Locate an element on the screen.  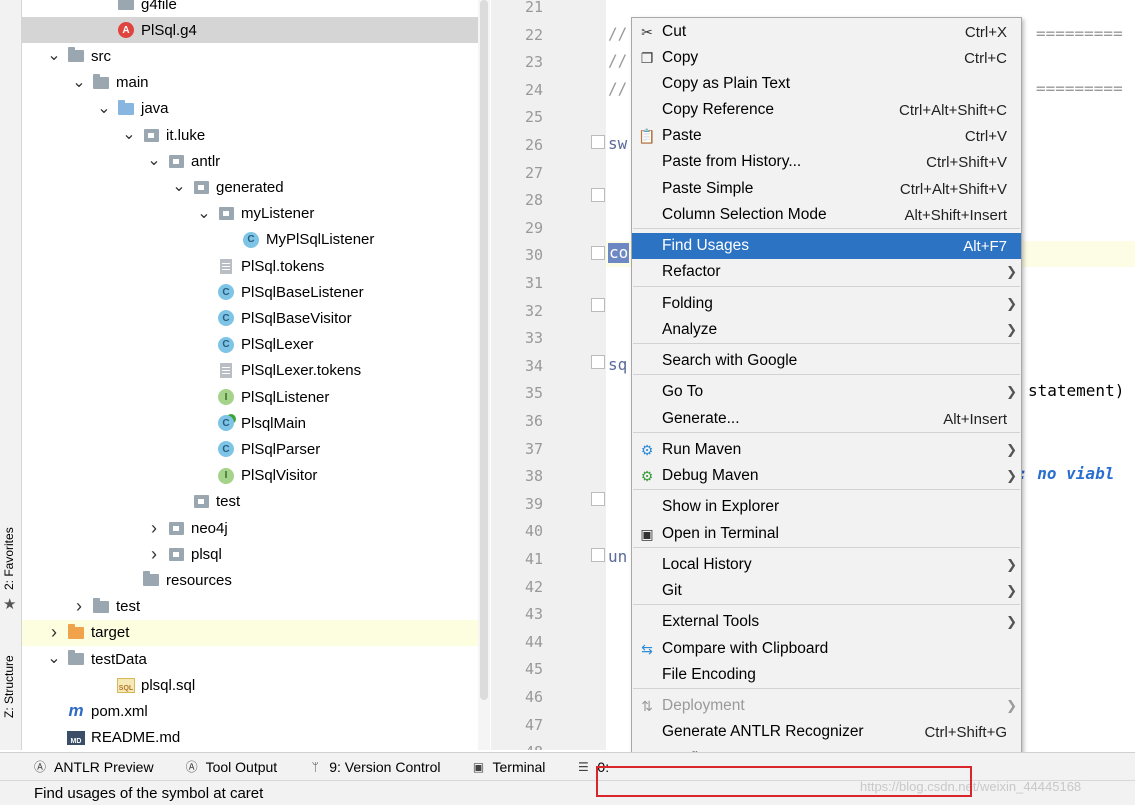
menu-item-copy: ❐ Copy Ctrl+C is located at coordinates (826, 58).